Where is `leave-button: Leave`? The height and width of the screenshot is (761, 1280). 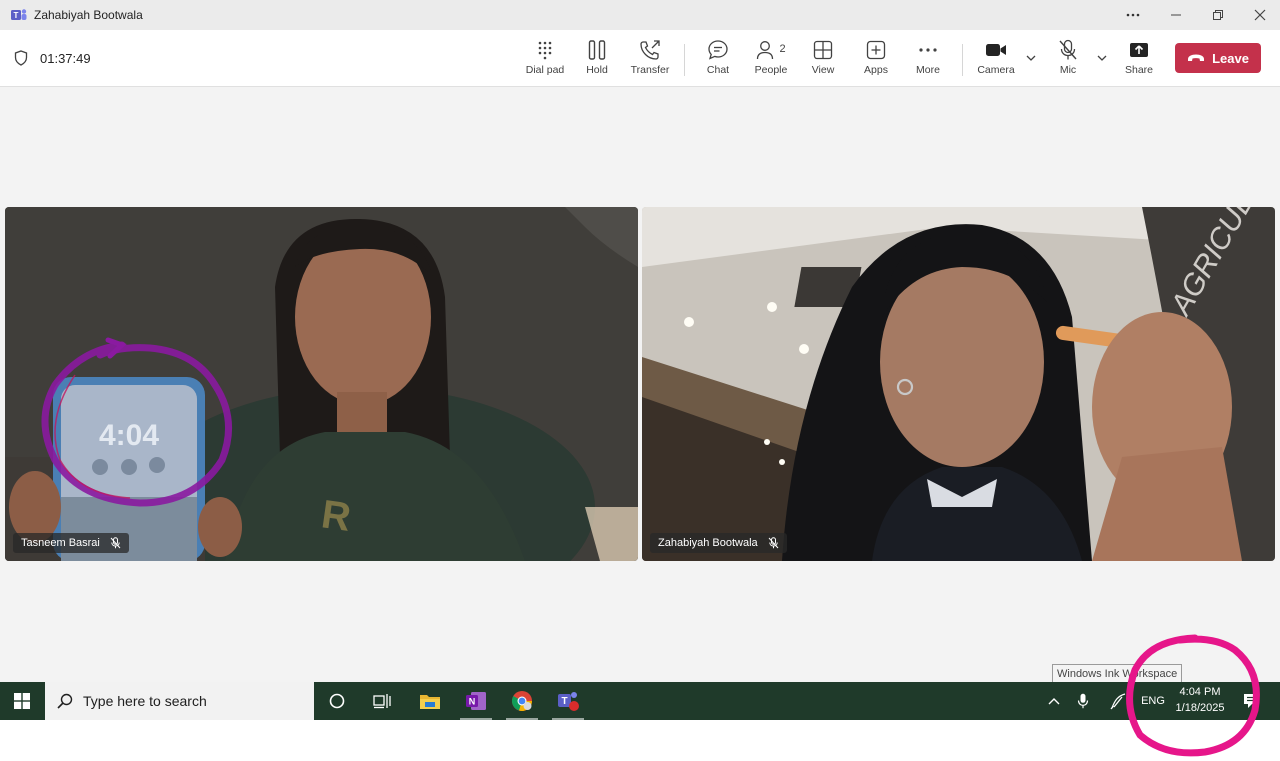
leave-button: Leave is located at coordinates (1218, 58).